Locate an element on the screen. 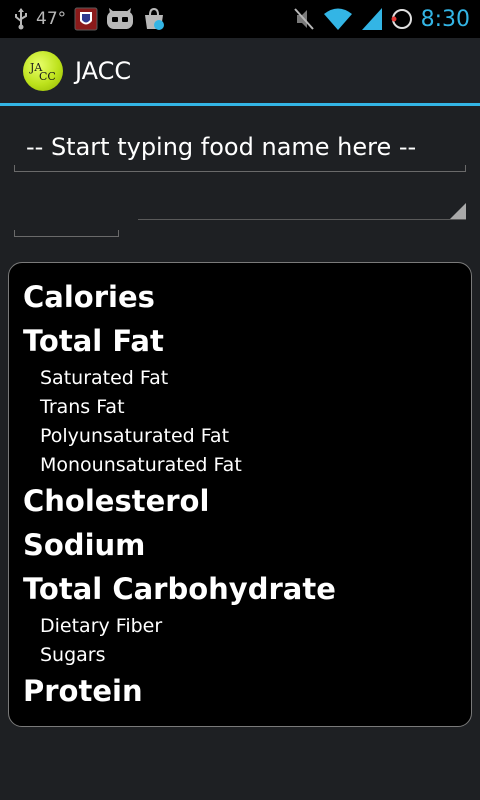  nutrient-polyunsaturated-fat: Polyunsaturated Fat is located at coordinates (135, 436).